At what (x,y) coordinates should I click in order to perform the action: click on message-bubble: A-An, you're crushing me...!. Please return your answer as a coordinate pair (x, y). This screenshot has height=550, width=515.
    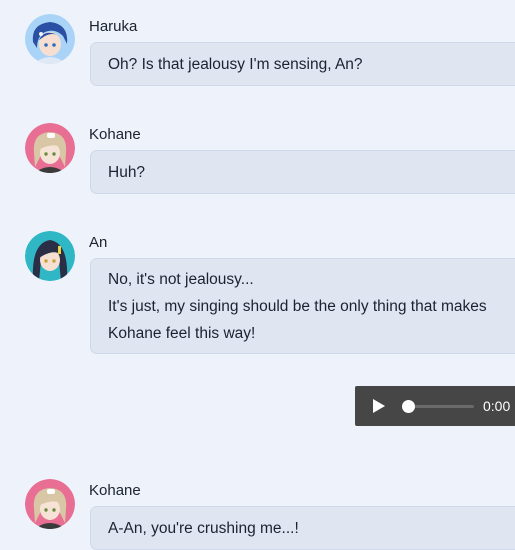
    Looking at the image, I should click on (302, 528).